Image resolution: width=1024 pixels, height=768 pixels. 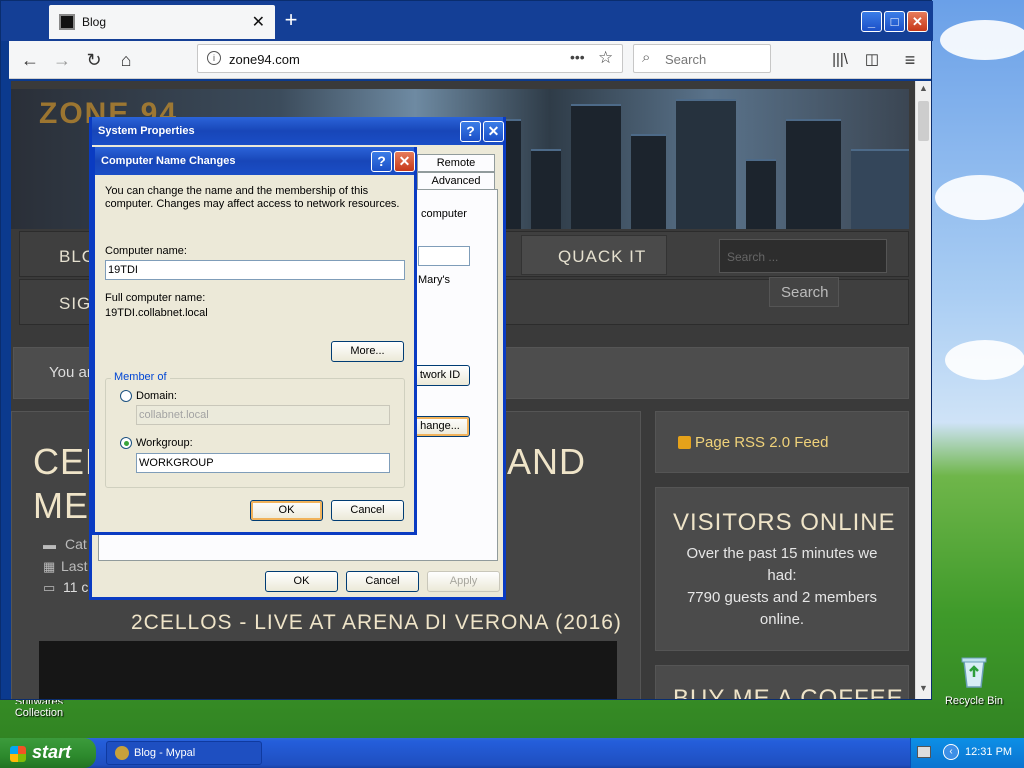 I want to click on sp-ok-button: OK, so click(x=301, y=581).